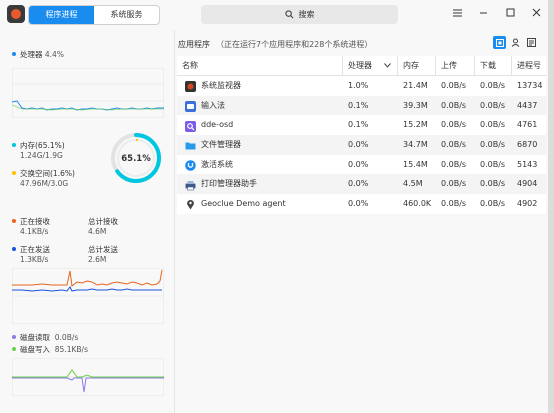 This screenshot has height=413, width=554. What do you see at coordinates (190, 86) in the screenshot?
I see `system-monitor-icon` at bounding box center [190, 86].